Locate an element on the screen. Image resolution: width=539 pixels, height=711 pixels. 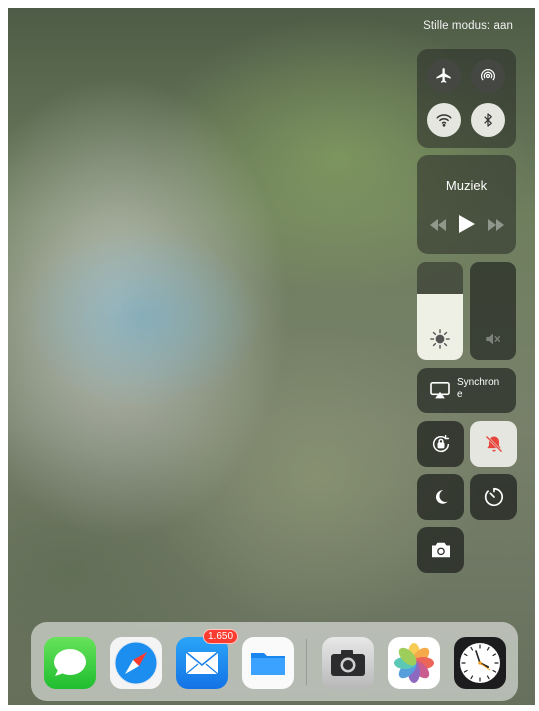
airplane-icon is located at coordinates (443, 75).